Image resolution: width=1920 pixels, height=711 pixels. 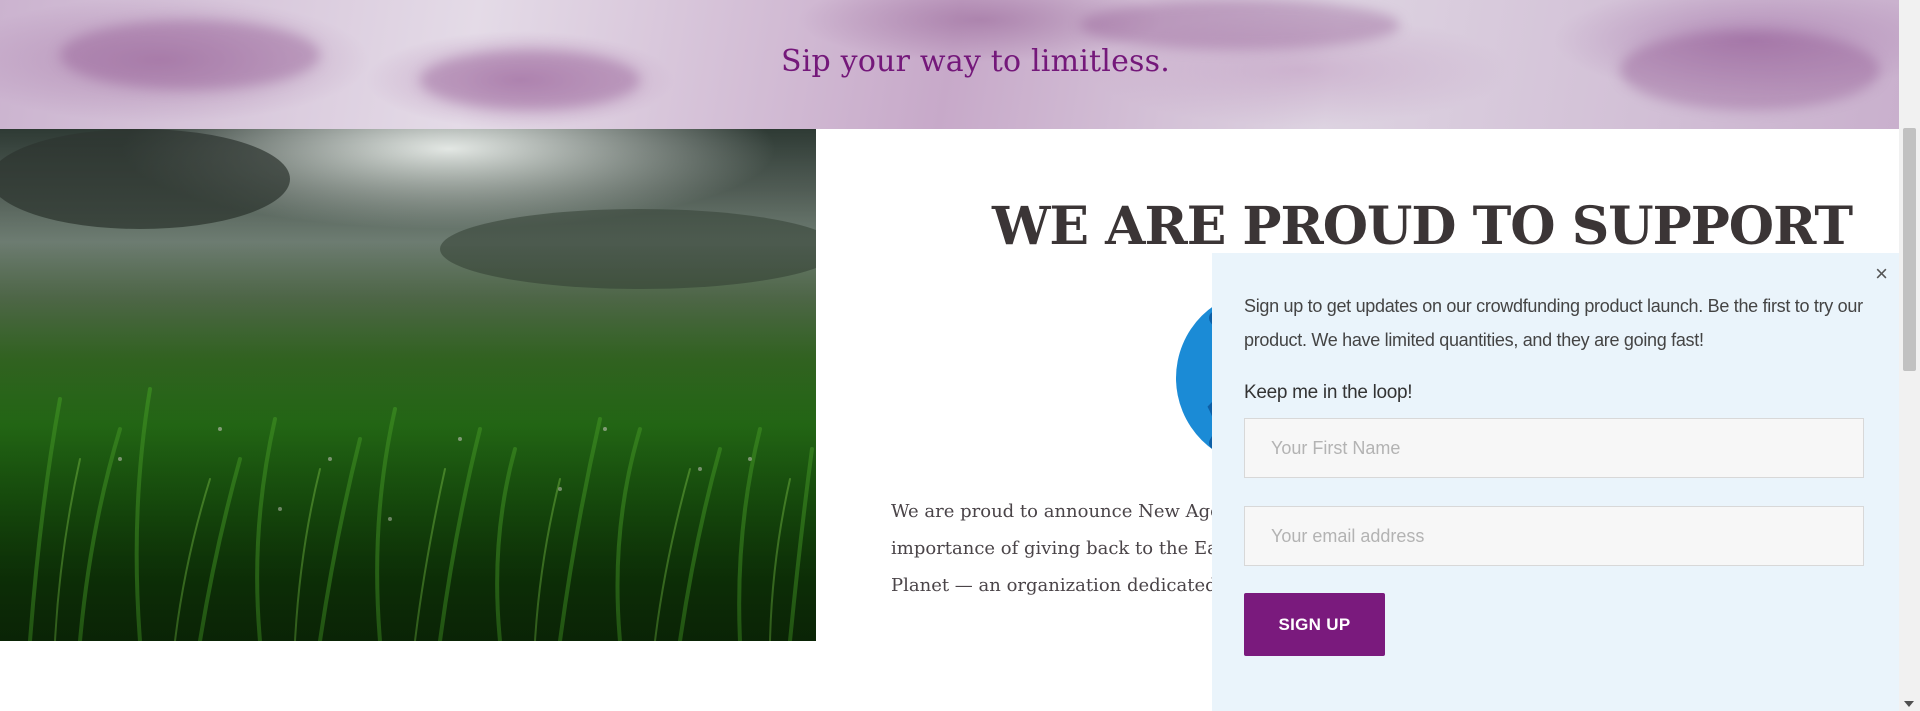 What do you see at coordinates (1909, 704) in the screenshot?
I see `chevron-down-icon` at bounding box center [1909, 704].